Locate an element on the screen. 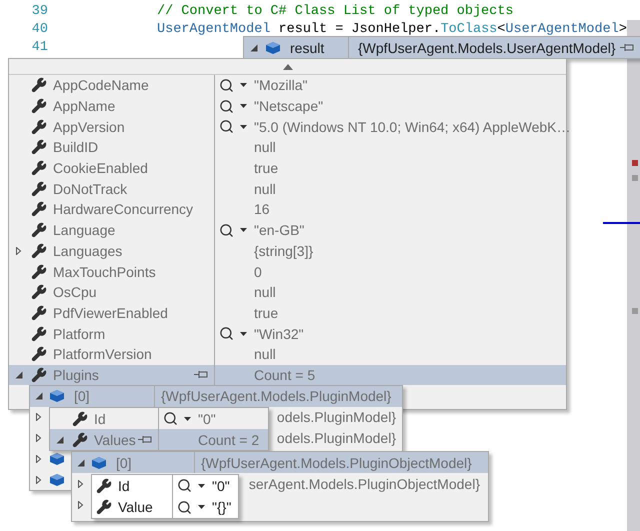  variable-name: result is located at coordinates (307, 48).